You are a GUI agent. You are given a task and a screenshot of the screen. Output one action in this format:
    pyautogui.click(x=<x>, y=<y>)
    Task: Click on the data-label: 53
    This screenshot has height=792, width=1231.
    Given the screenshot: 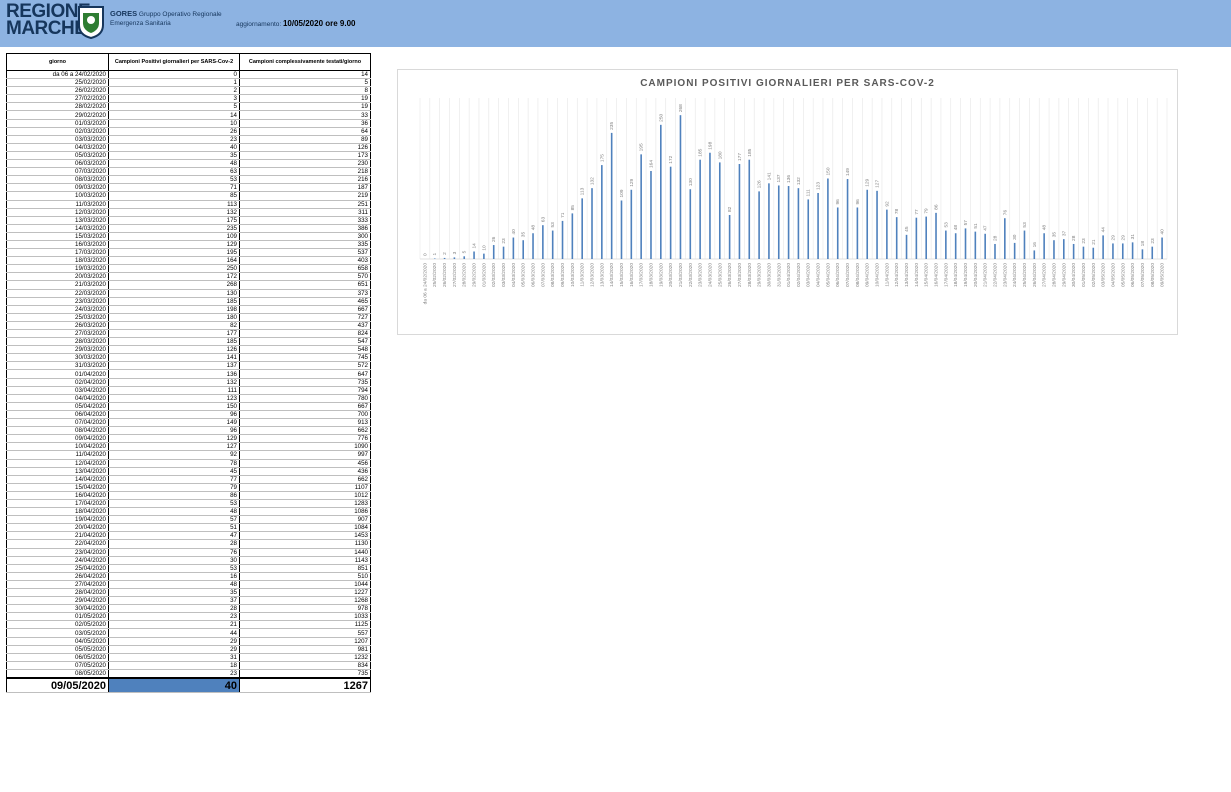 What is the action you would take?
    pyautogui.click(x=946, y=225)
    